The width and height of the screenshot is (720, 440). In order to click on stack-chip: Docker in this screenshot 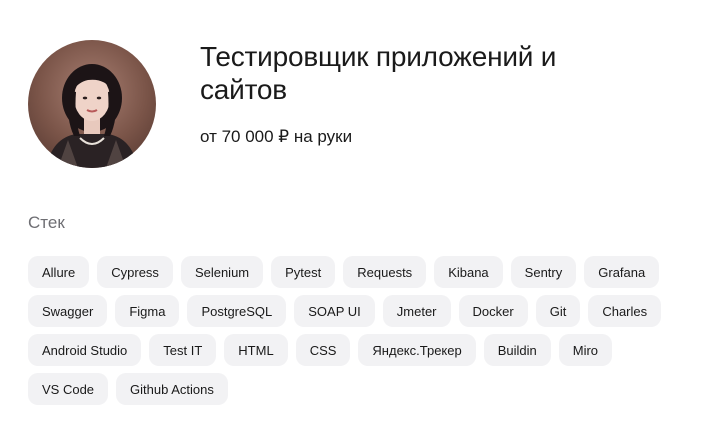, I will do `click(493, 311)`.